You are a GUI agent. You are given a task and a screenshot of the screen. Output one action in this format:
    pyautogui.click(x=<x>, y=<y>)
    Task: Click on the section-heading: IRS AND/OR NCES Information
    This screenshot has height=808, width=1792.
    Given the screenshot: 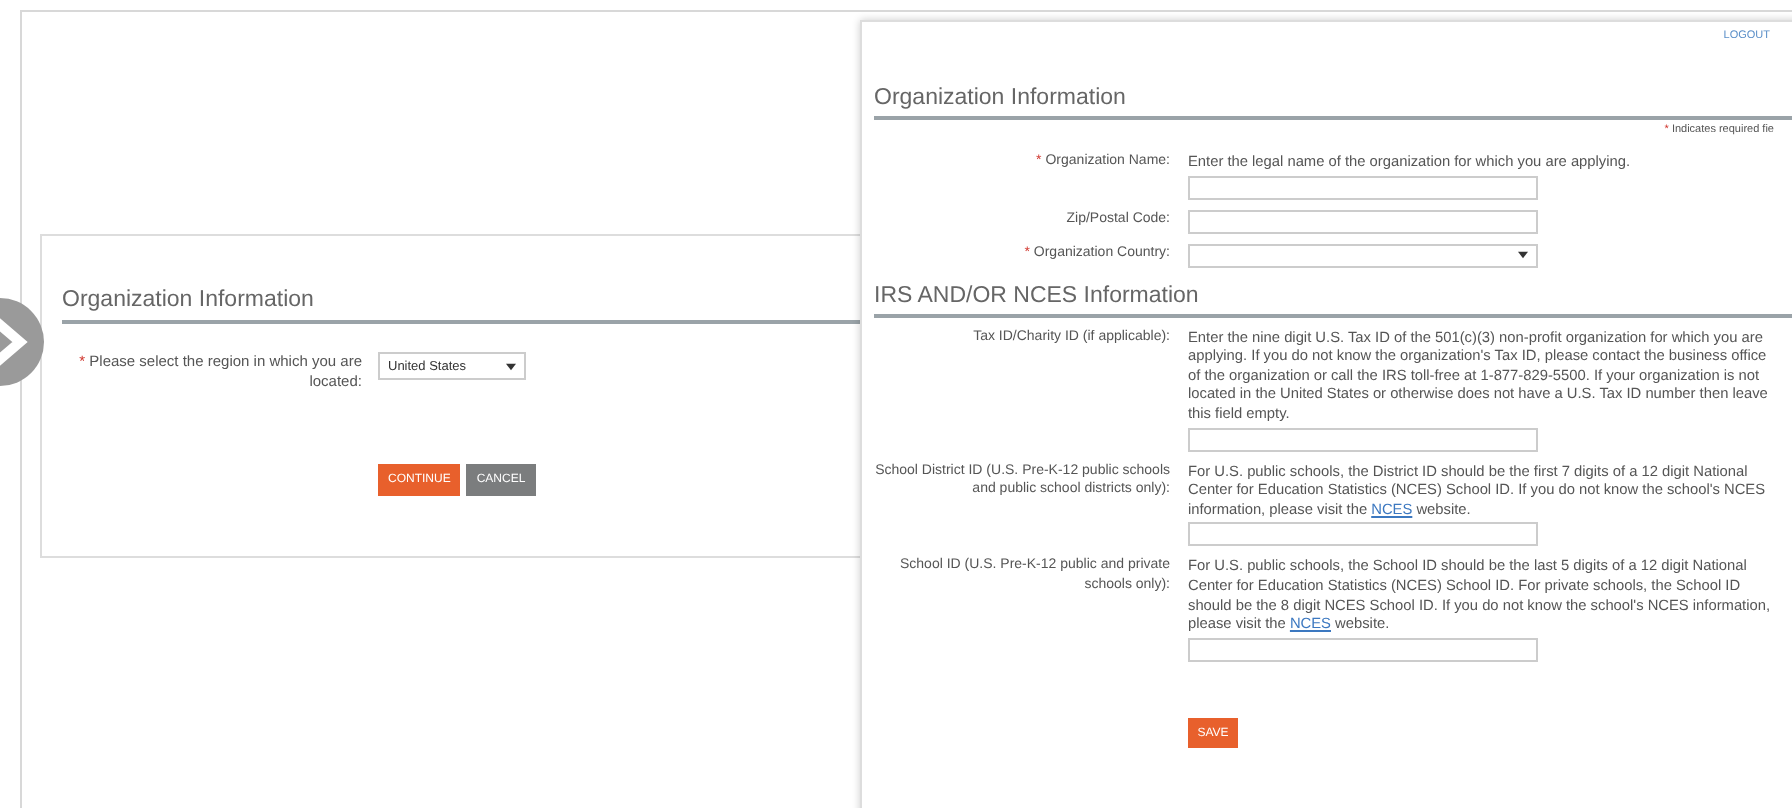 What is the action you would take?
    pyautogui.click(x=1333, y=300)
    